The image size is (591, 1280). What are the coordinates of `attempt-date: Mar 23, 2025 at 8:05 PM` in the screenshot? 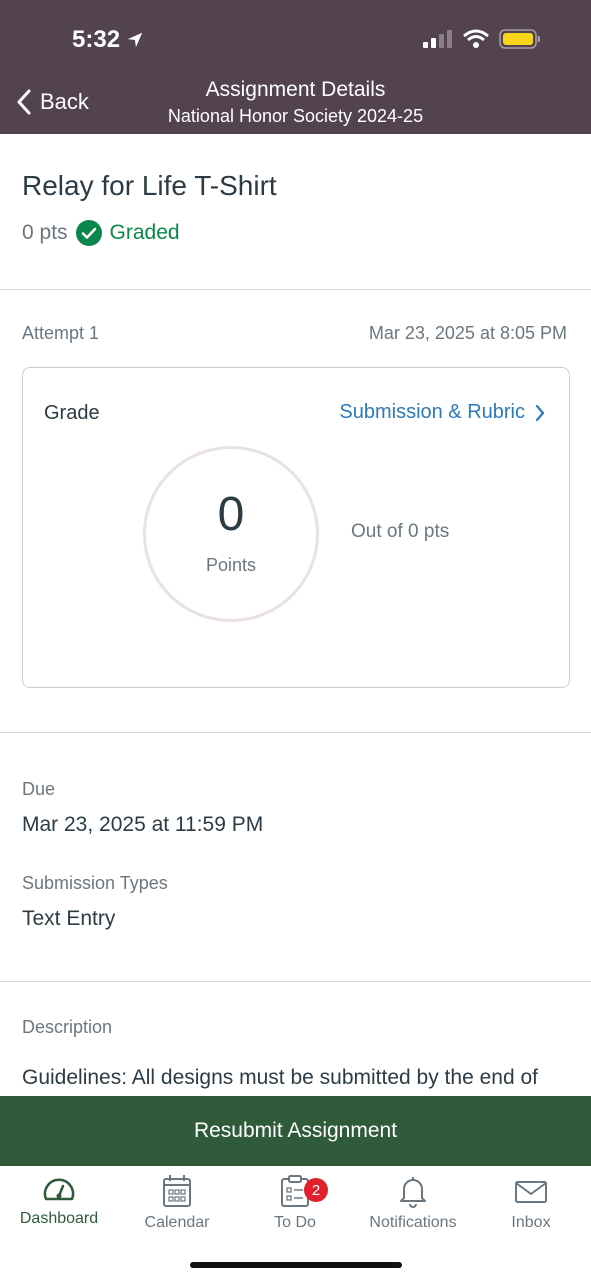 It's located at (467, 333).